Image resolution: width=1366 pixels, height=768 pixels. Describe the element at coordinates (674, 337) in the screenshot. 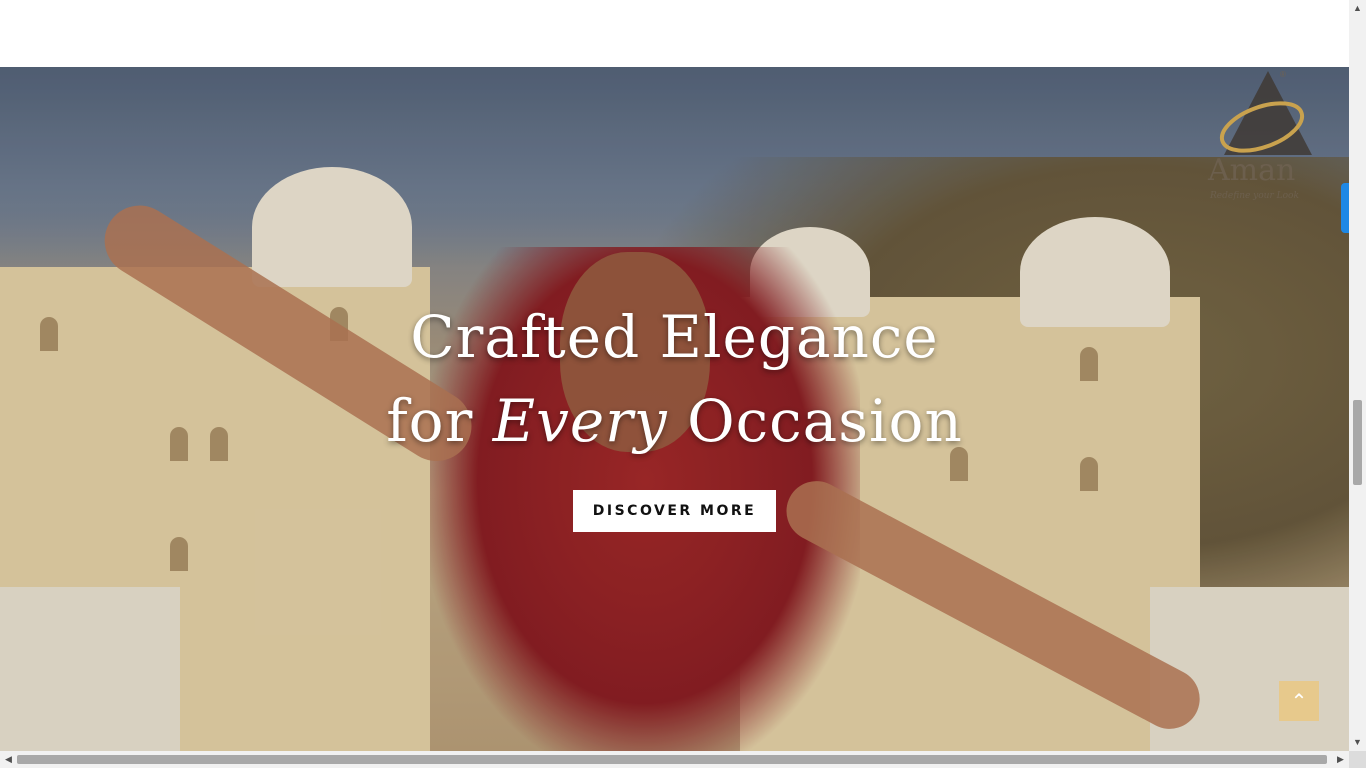

I see `hero-headline-line1: Crafted Elegance` at that location.